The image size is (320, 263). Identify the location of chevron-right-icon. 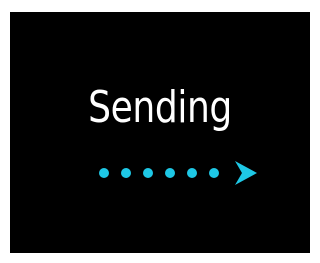
(246, 173).